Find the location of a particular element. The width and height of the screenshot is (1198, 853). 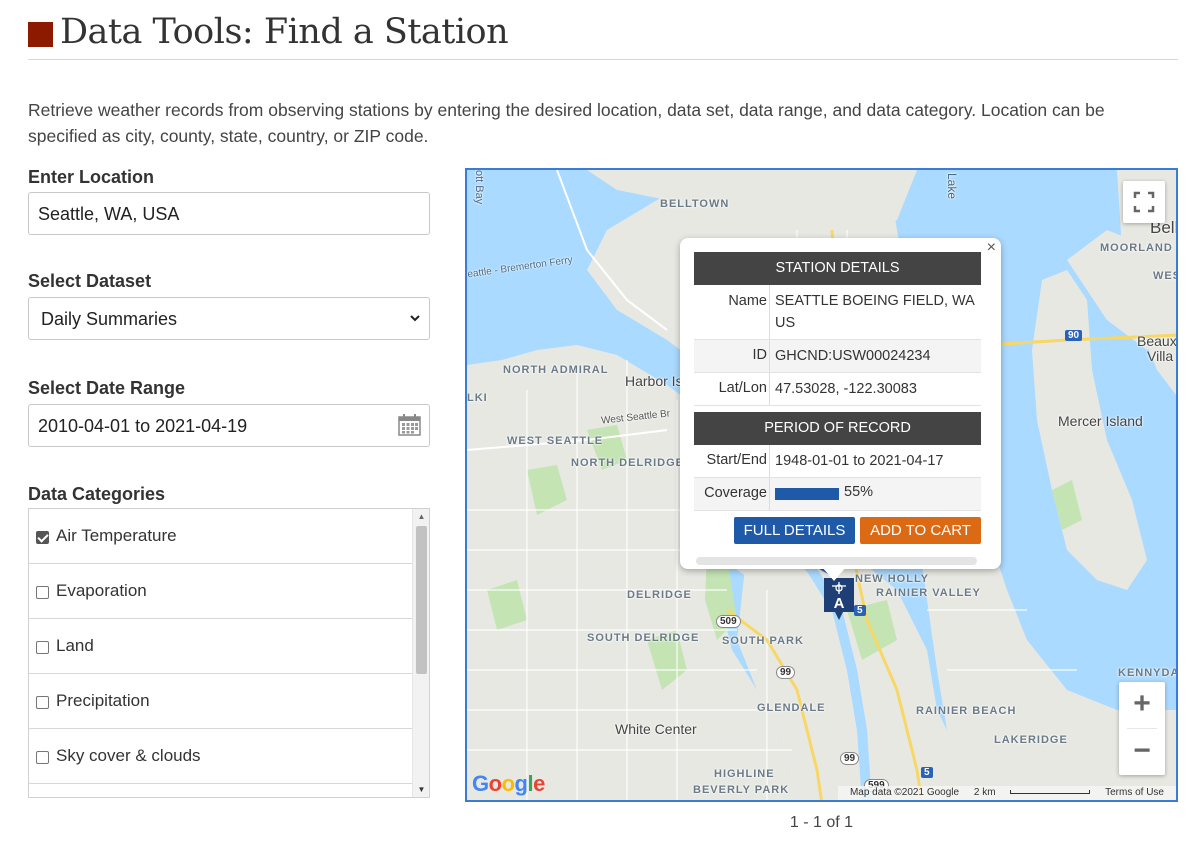

terms-link: Terms of Use is located at coordinates (1134, 792).